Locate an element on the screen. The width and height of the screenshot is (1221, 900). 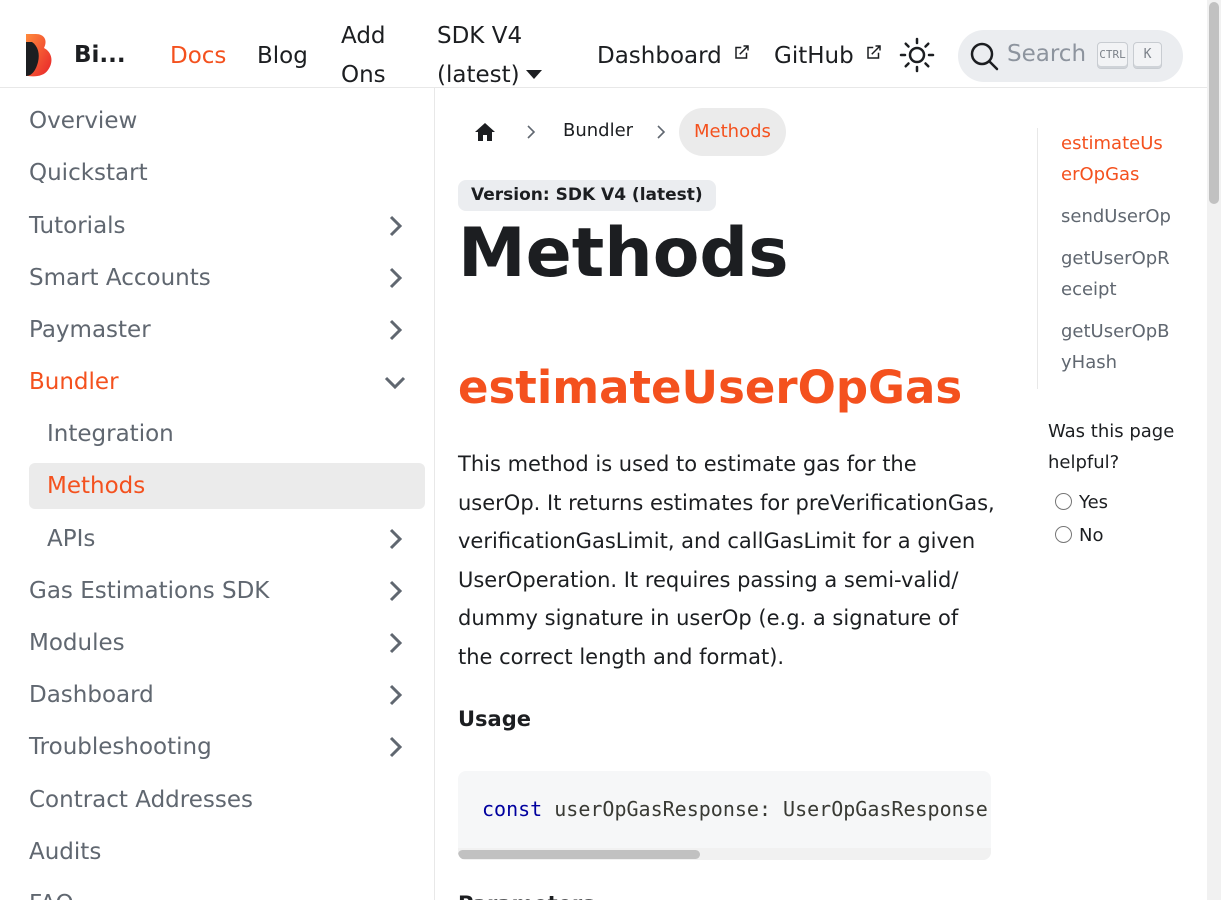
sidebar-item-label: APIs is located at coordinates (71, 539).